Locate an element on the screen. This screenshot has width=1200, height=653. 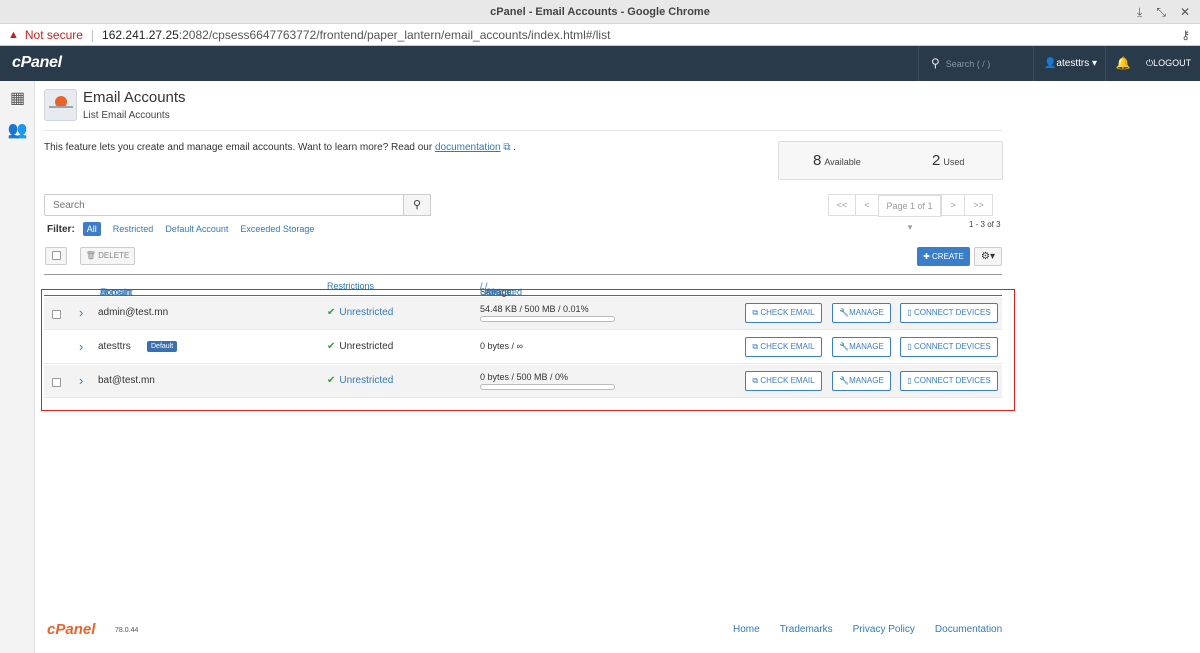
gear-icon: ⚙ is located at coordinates (985, 256).